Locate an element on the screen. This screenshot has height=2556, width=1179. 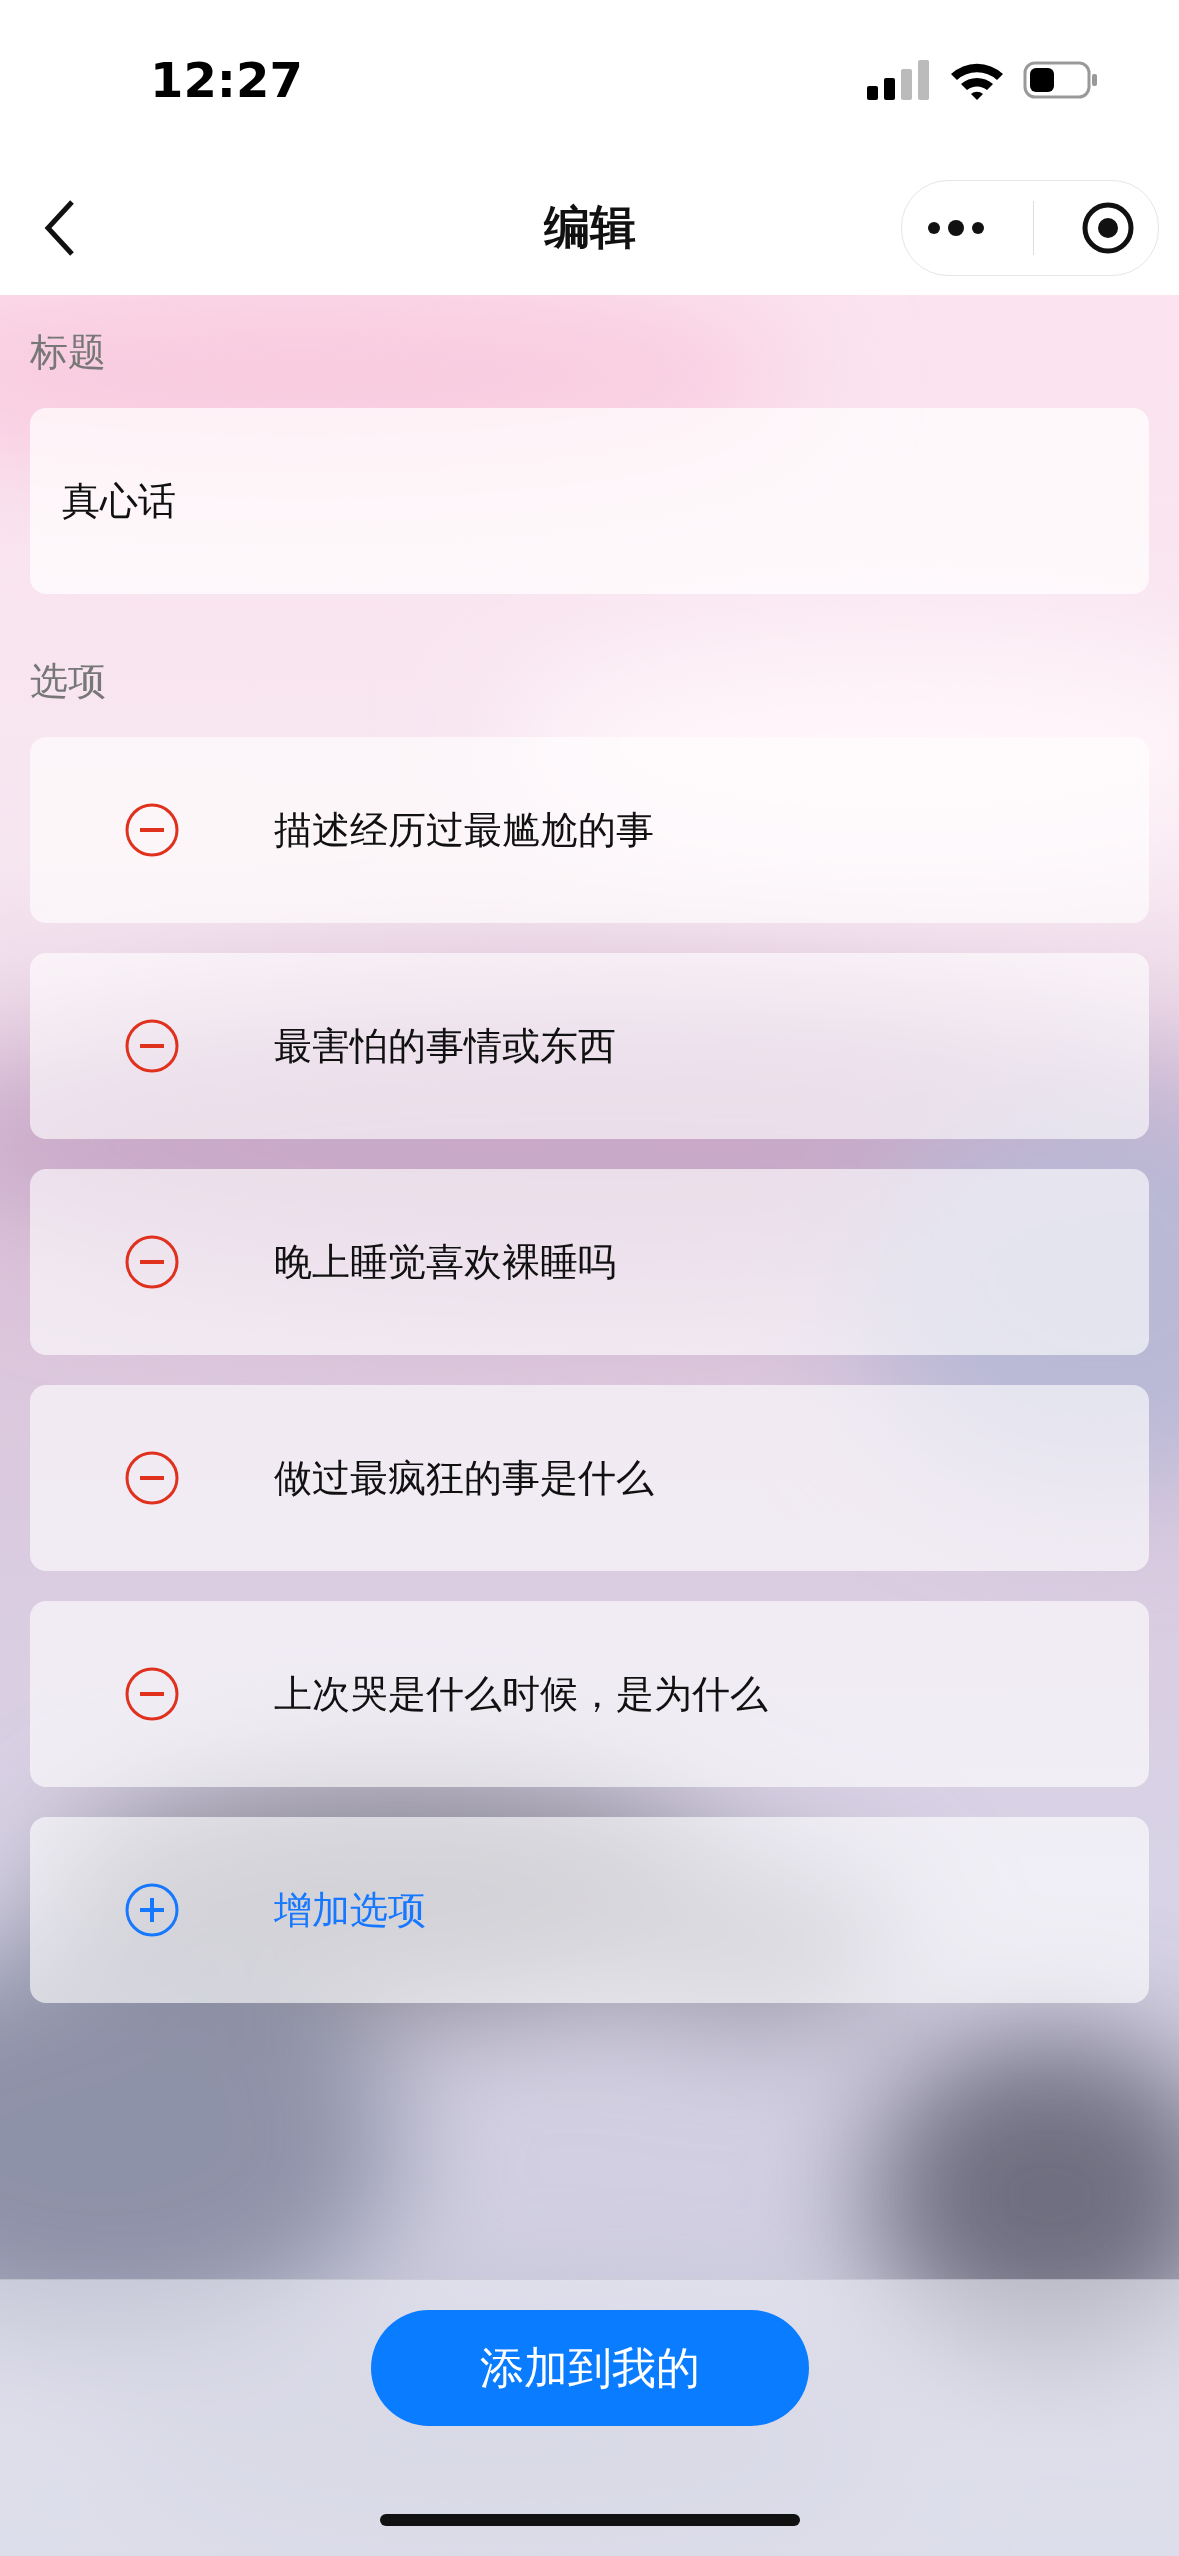
section-label: 选项 is located at coordinates (68, 681).